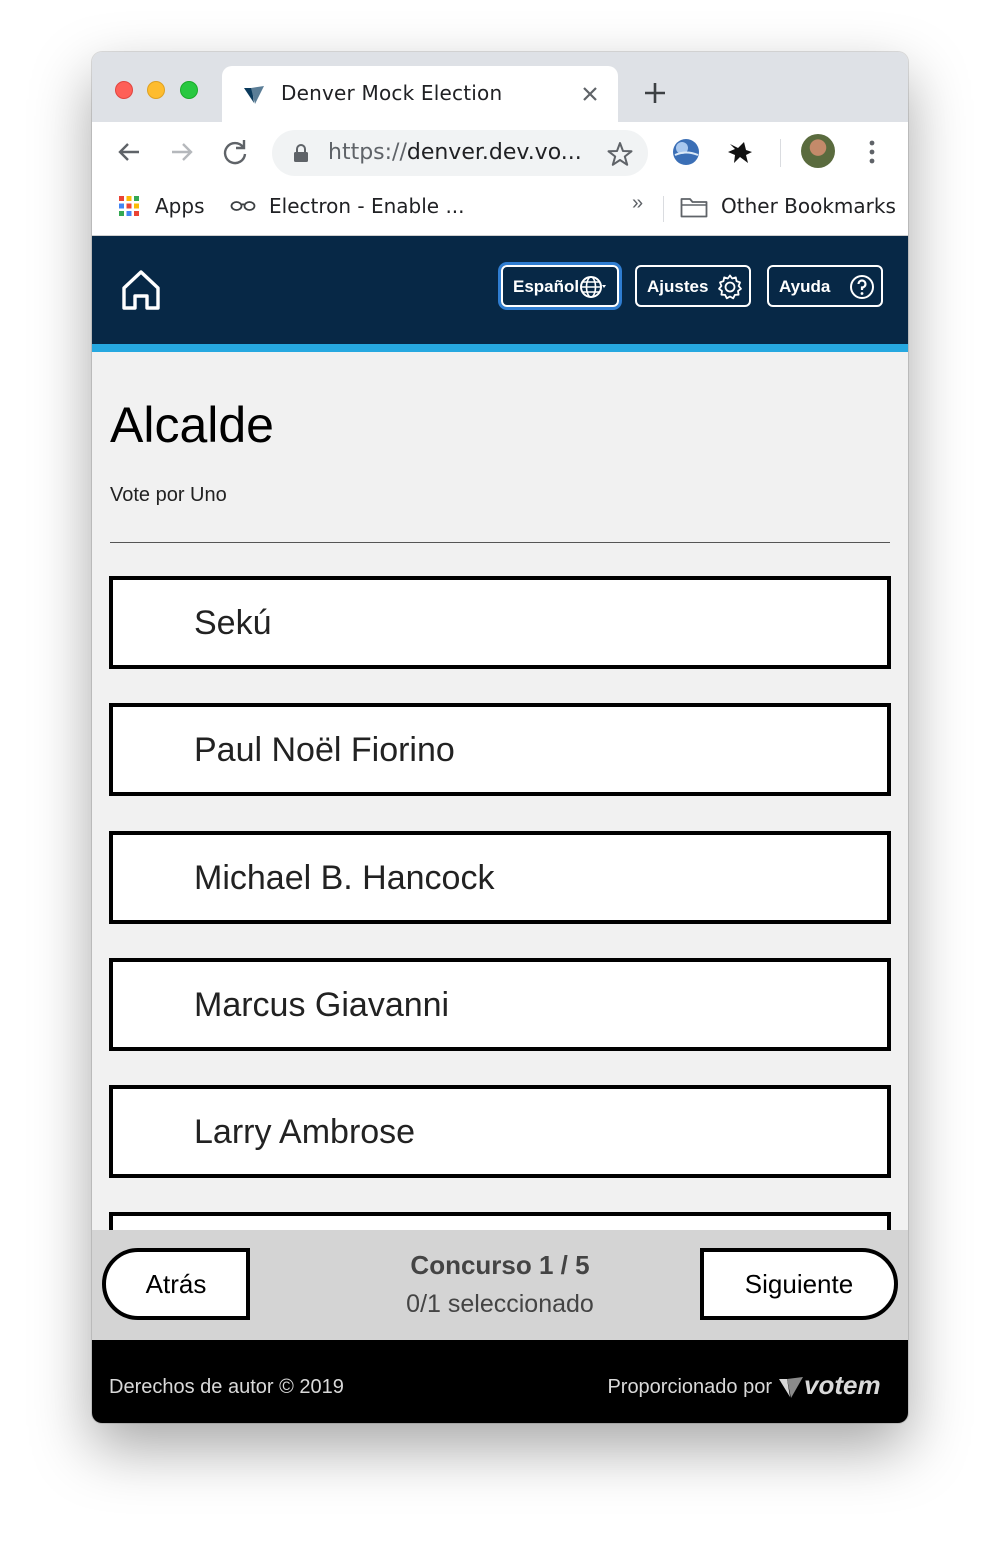  Describe the element at coordinates (500, 1304) in the screenshot. I see `selection-status: 0/1 seleccionado` at that location.